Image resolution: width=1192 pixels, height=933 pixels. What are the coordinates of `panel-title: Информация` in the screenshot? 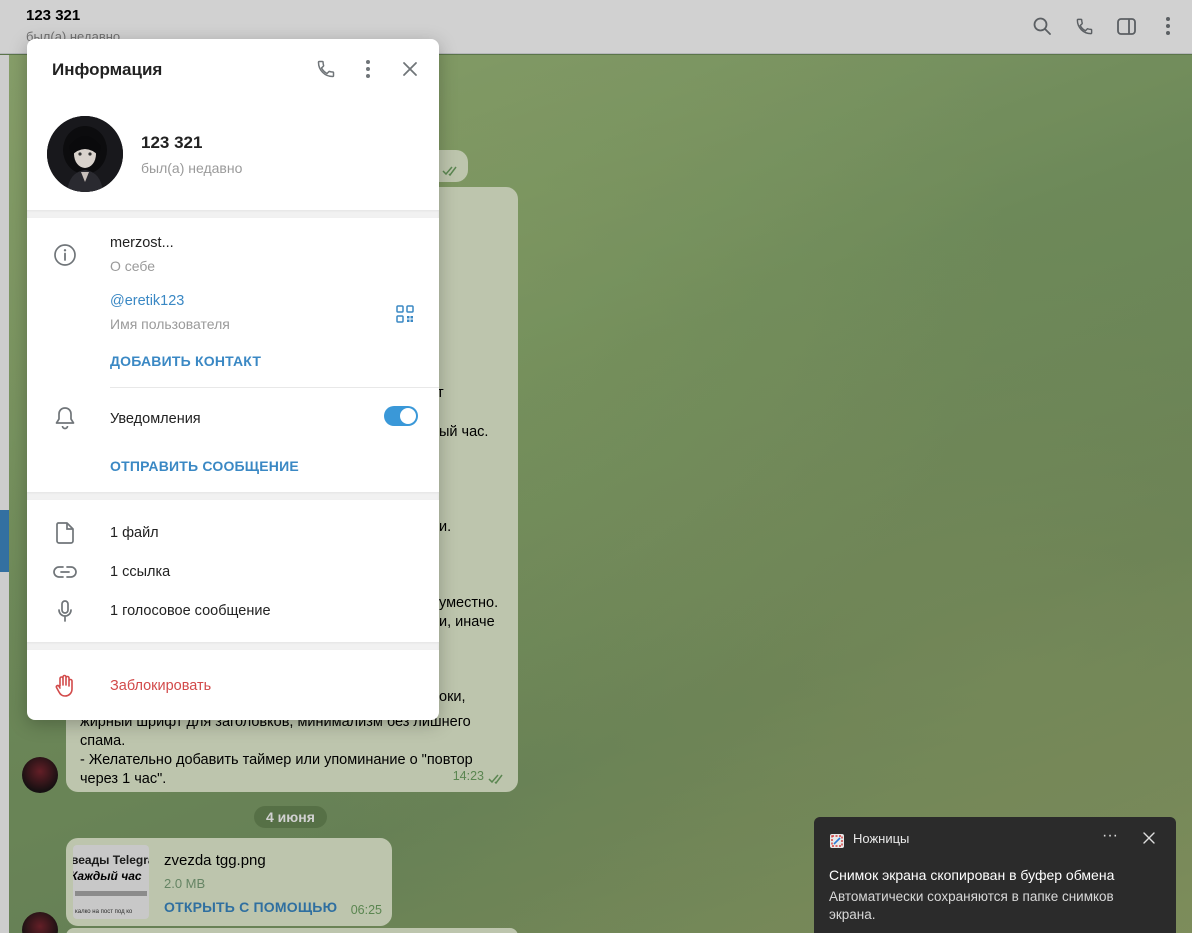 It's located at (107, 69).